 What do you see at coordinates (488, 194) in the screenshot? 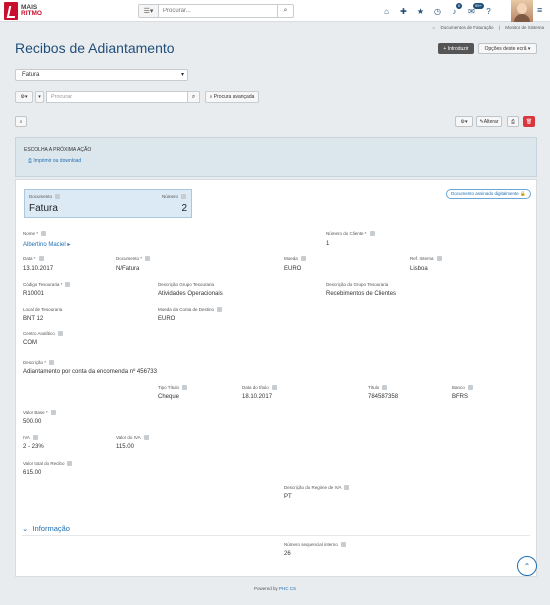
I see `signed-document-badge: Documento assinado digitalmente 🔒` at bounding box center [488, 194].